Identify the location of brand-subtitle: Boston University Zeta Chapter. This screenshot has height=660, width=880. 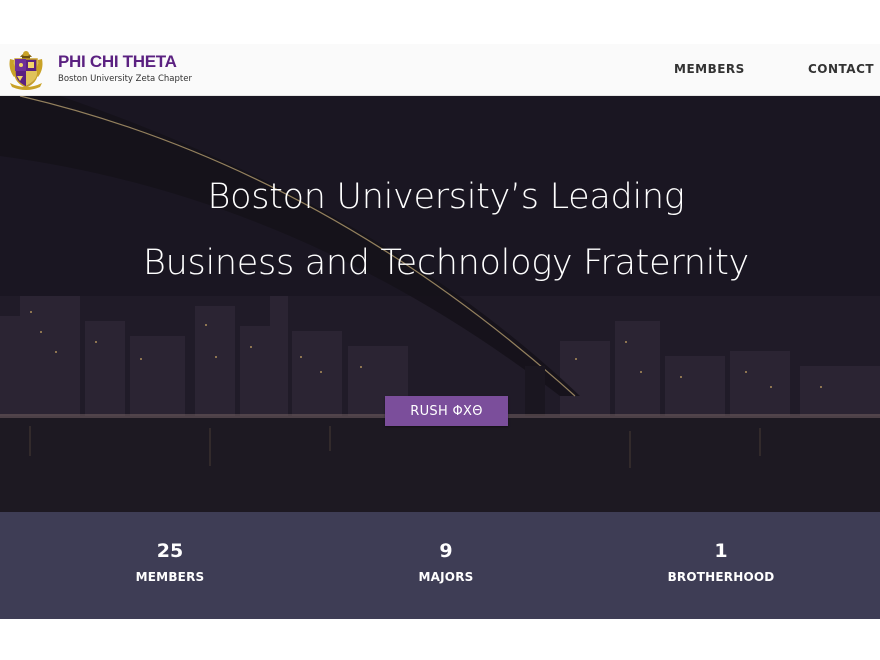
(125, 79).